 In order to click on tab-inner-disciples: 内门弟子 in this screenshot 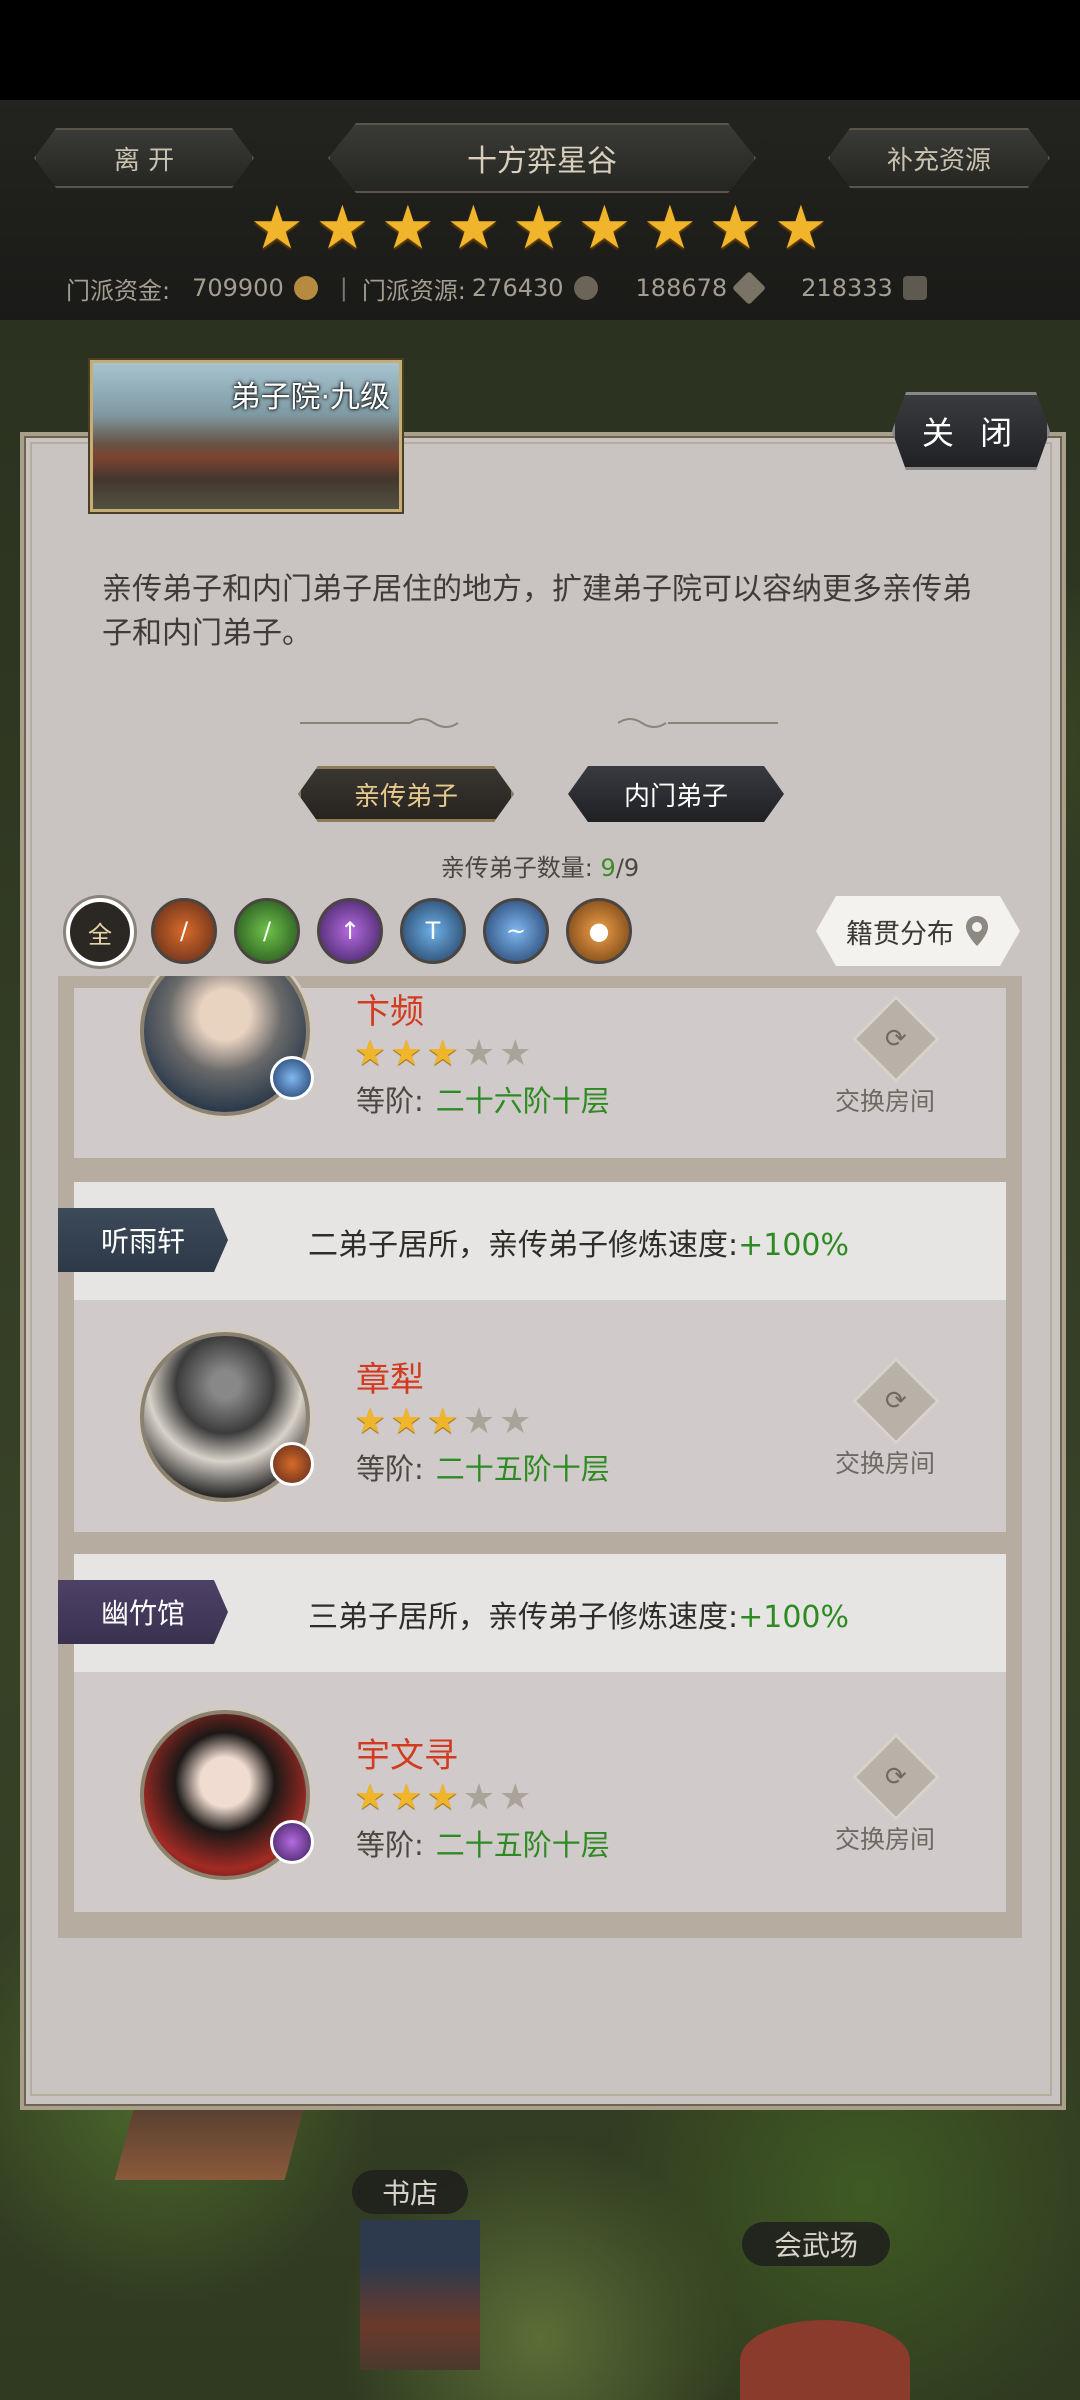, I will do `click(676, 794)`.